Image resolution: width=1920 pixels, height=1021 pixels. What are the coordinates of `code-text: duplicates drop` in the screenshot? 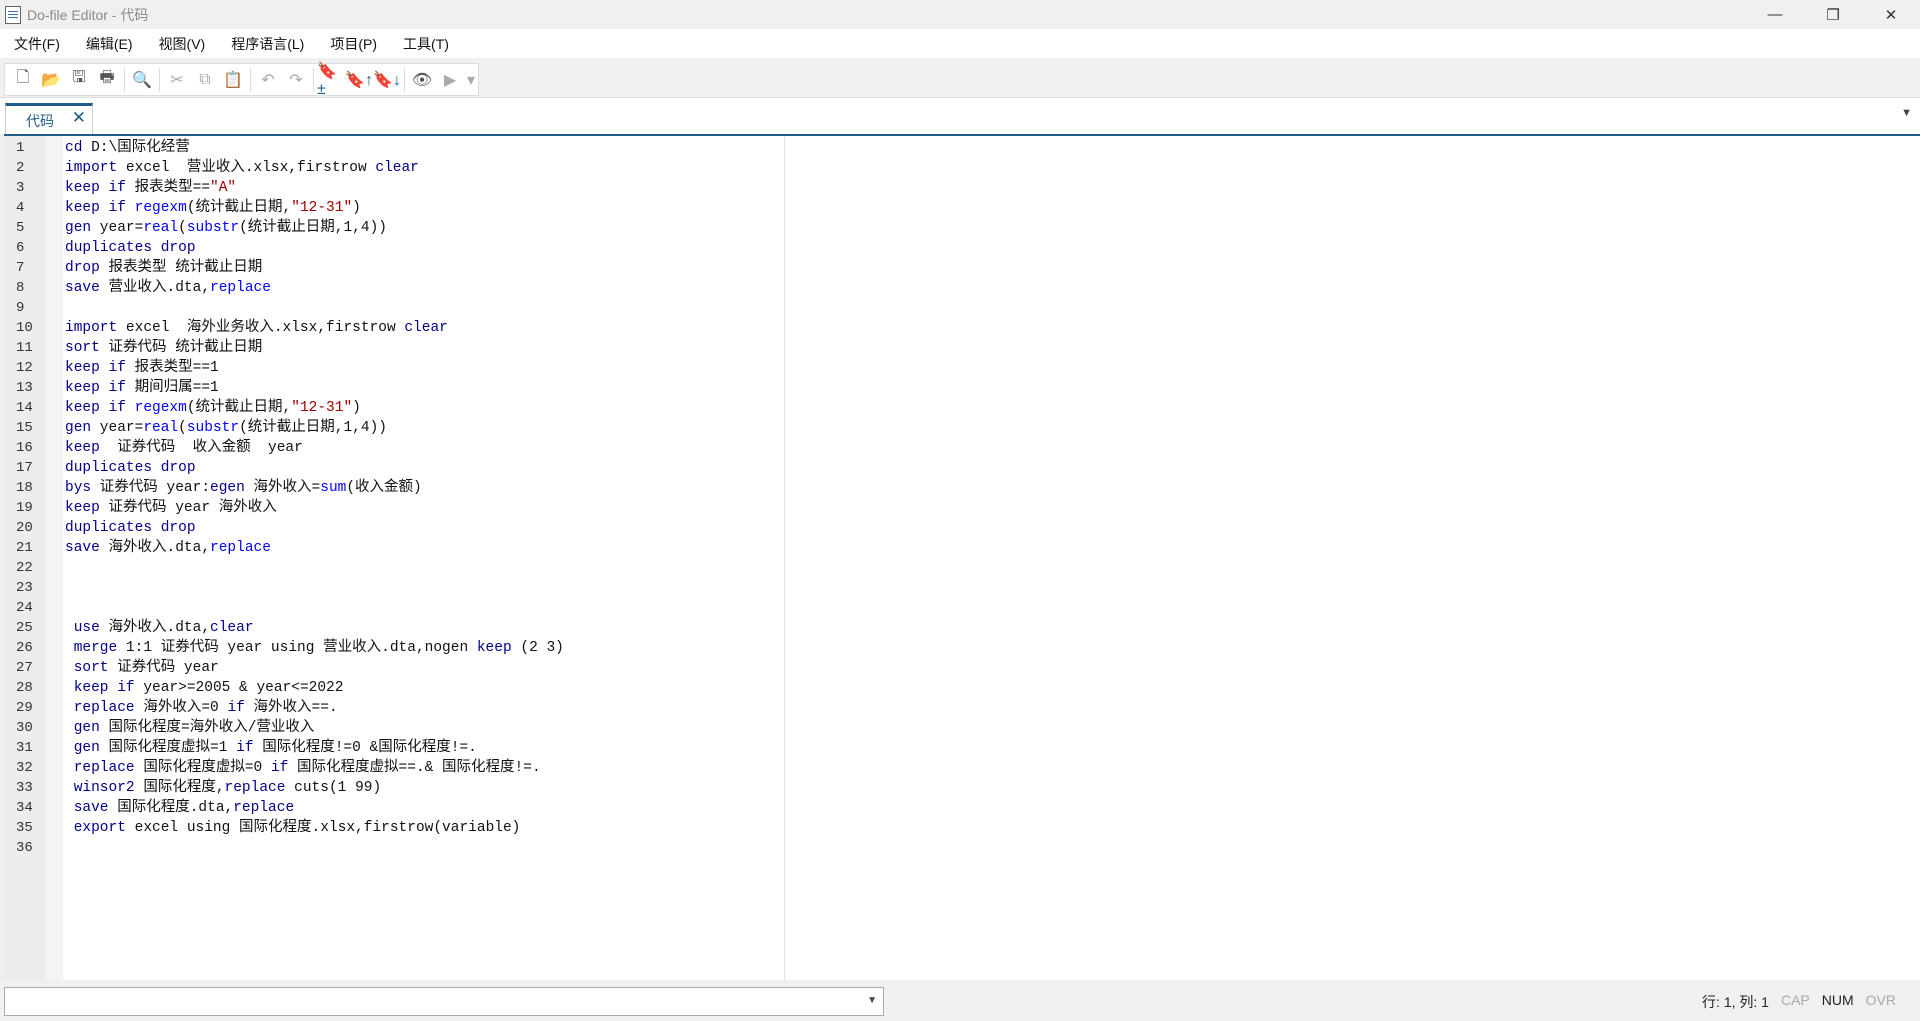 It's located at (130, 468).